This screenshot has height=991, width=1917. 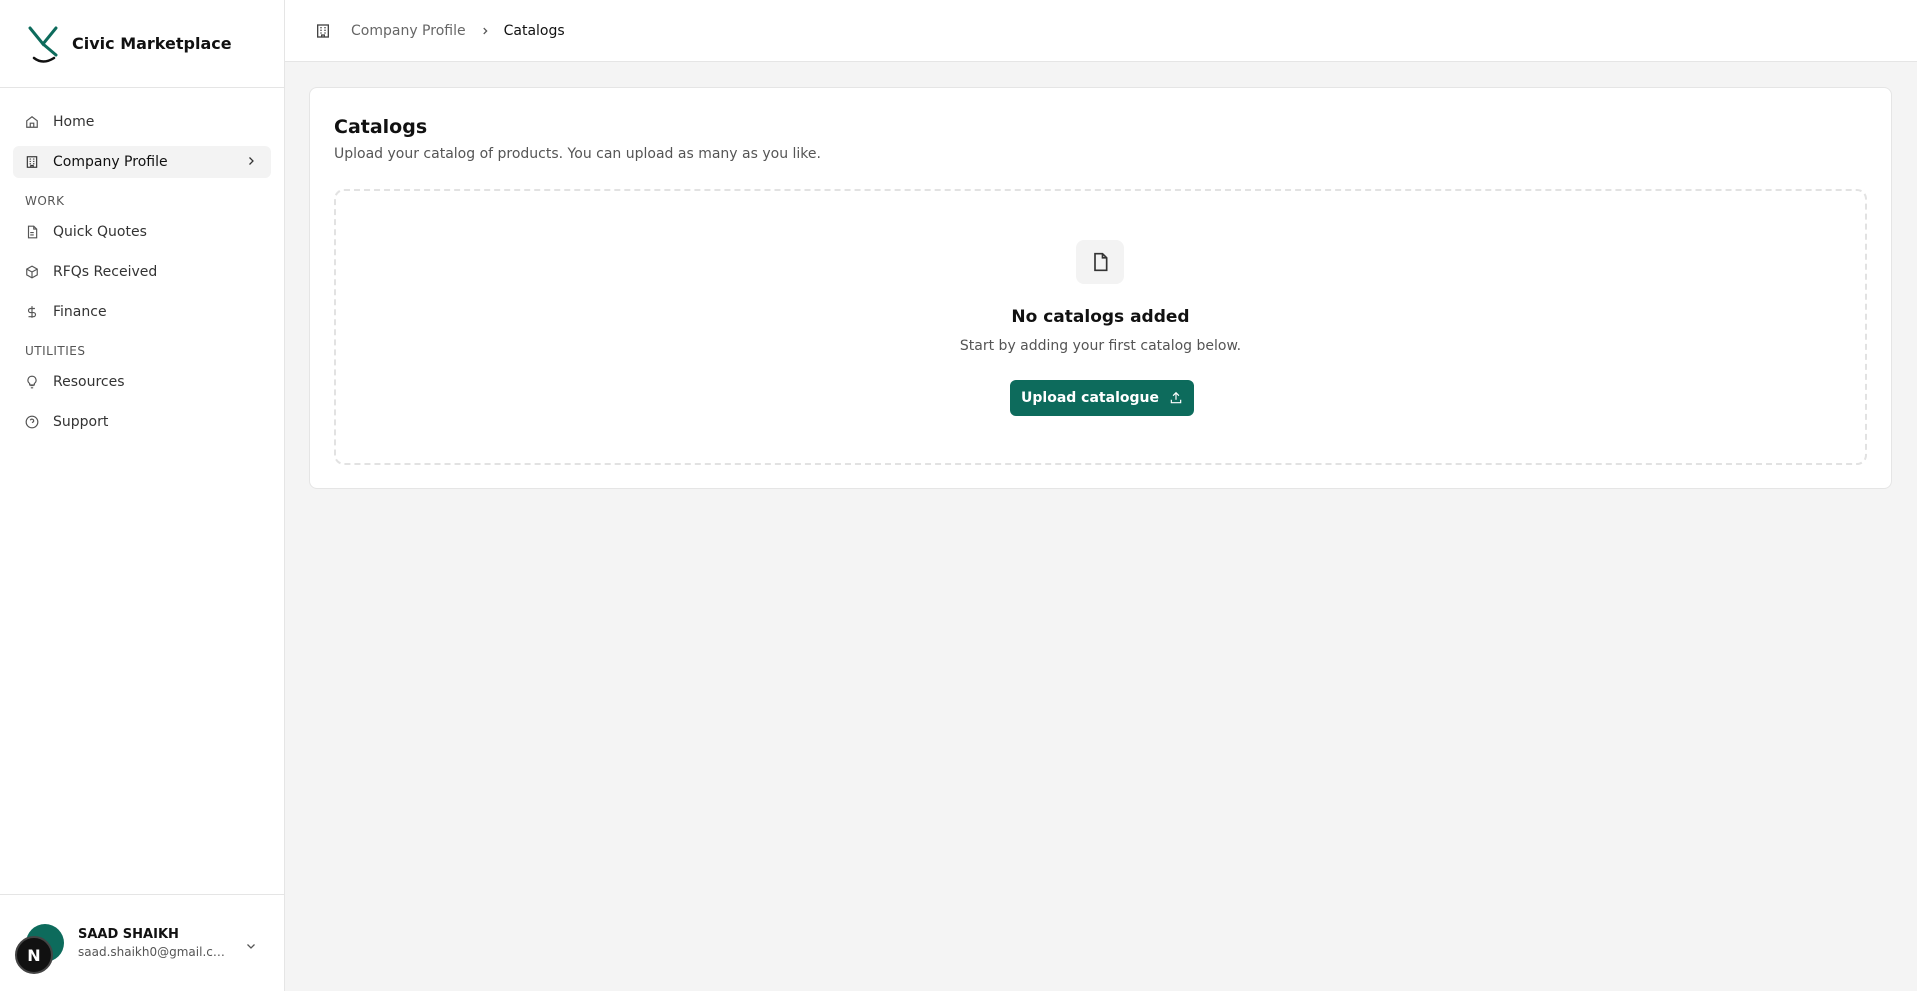 What do you see at coordinates (142, 382) in the screenshot?
I see `sidebar-item-resources: Resources` at bounding box center [142, 382].